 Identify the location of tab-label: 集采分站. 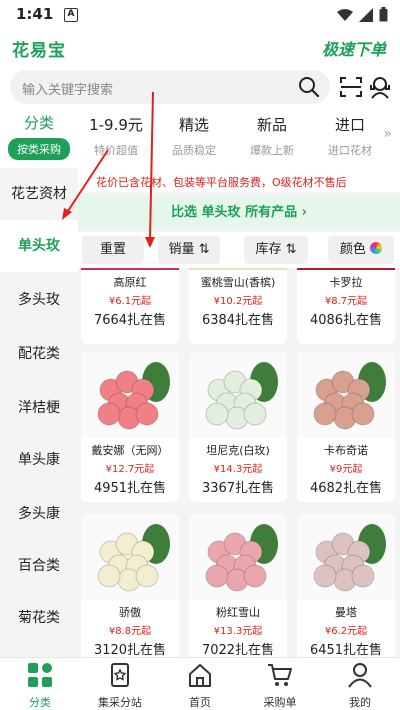
(120, 702).